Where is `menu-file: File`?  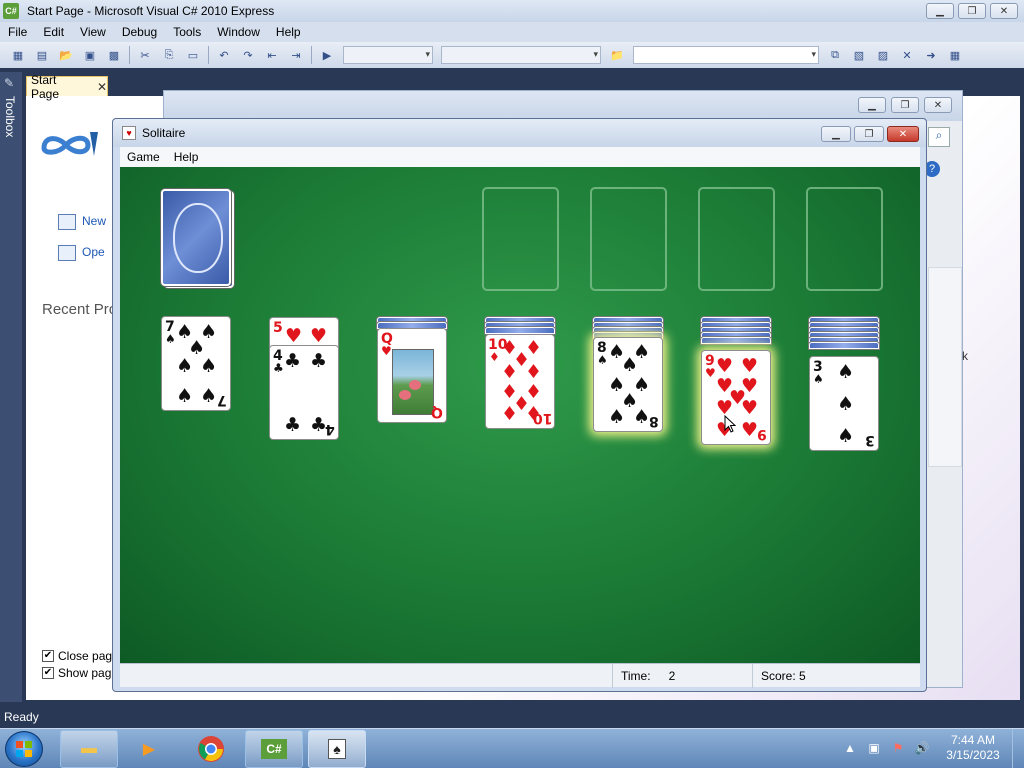
menu-file: File is located at coordinates (17, 32).